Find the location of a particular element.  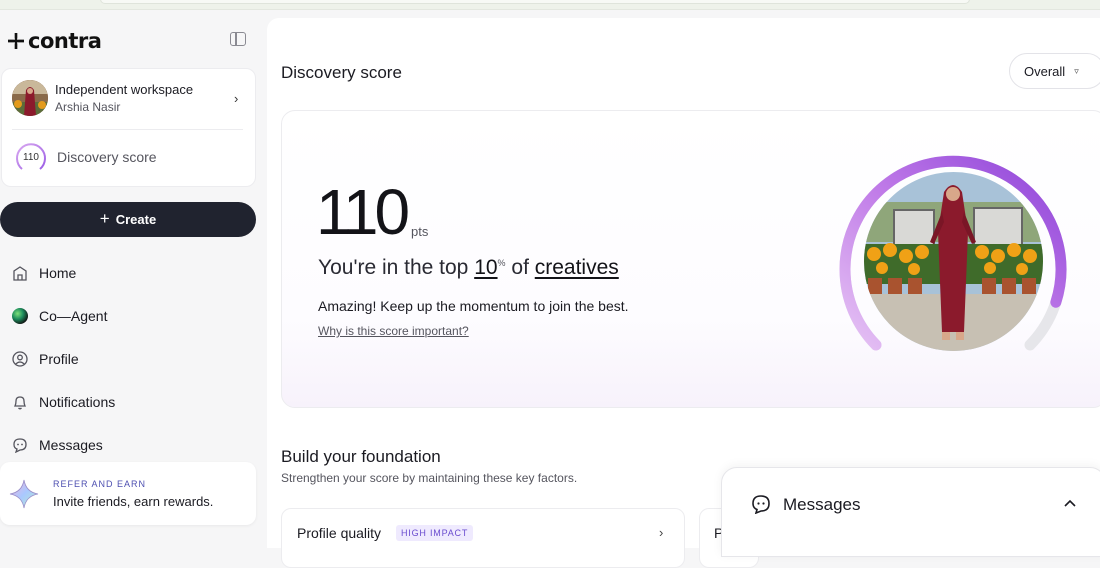

why-score-link: Why is this score important? is located at coordinates (393, 331).